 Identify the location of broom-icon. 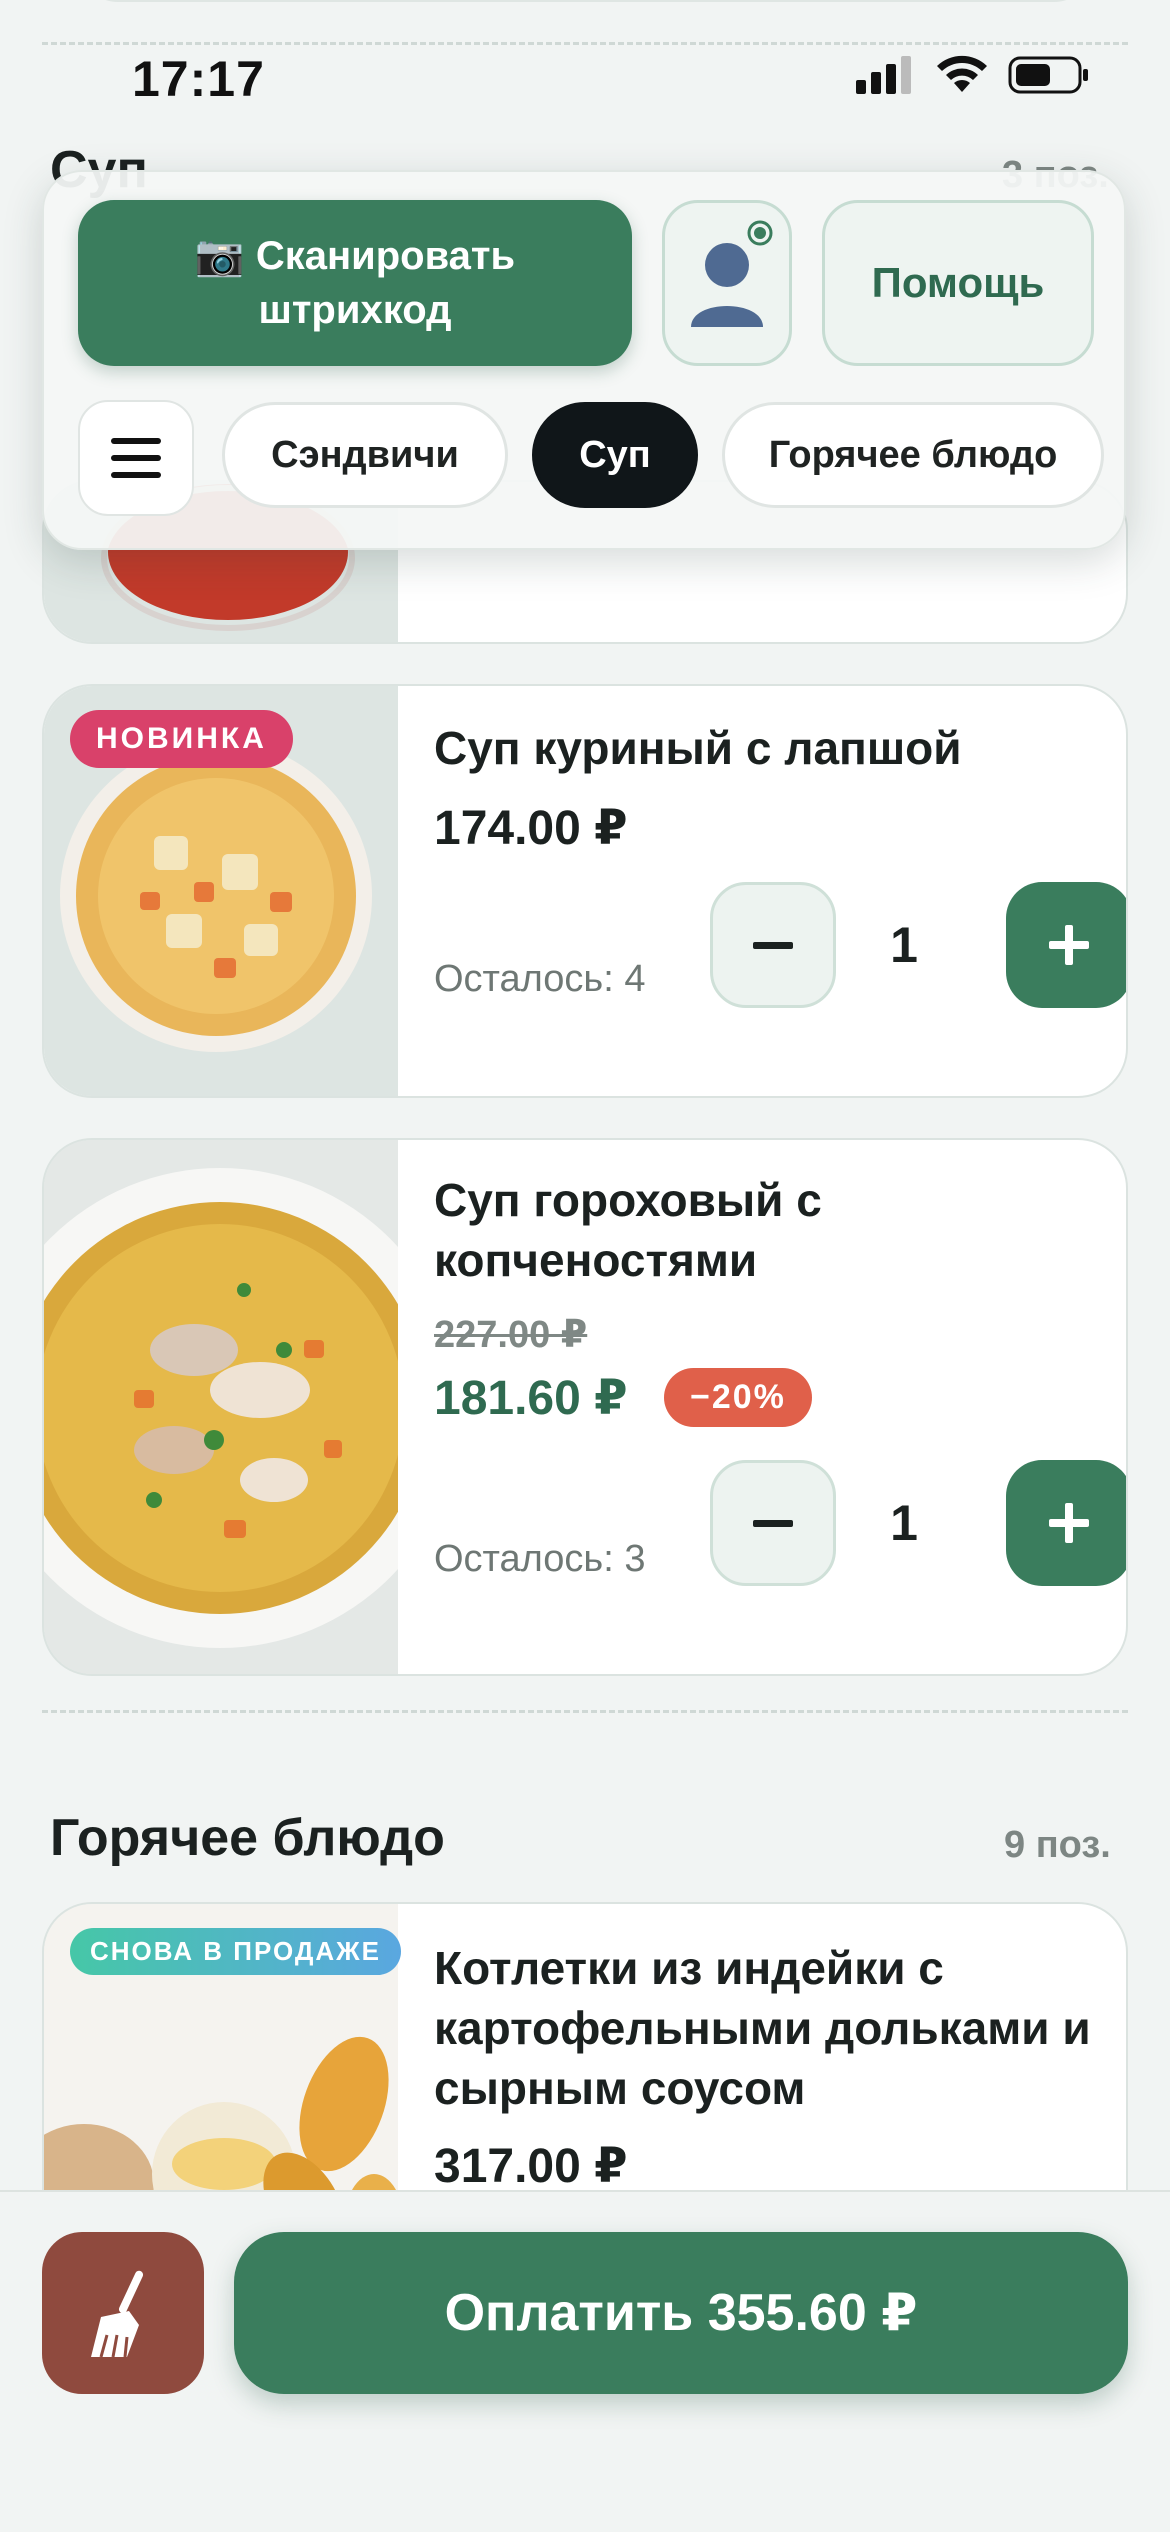
(117, 2314).